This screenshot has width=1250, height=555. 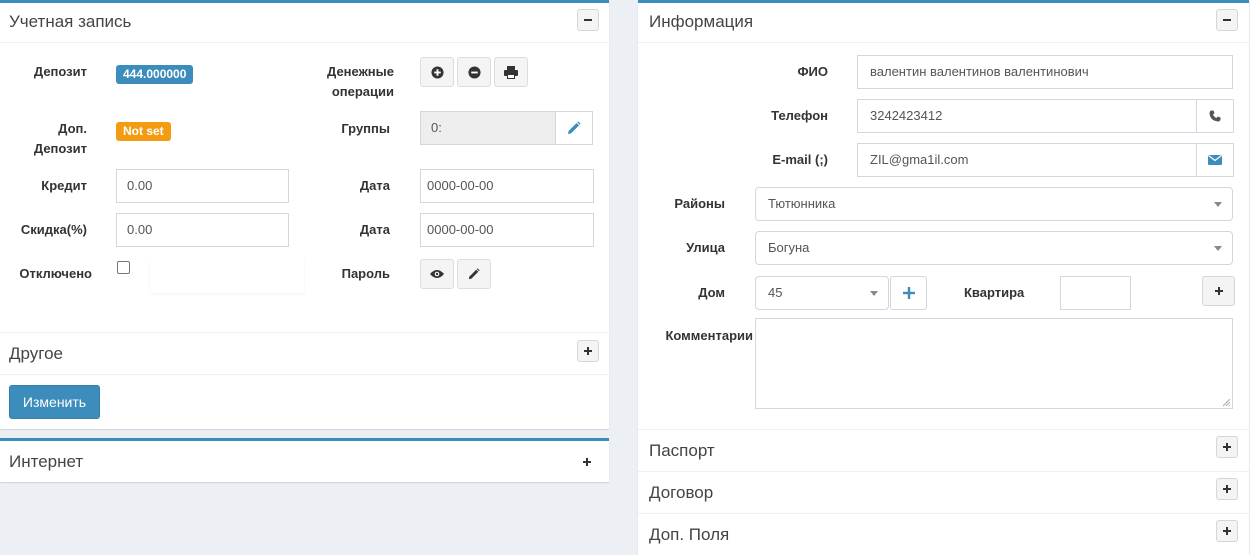 What do you see at coordinates (802, 203) in the screenshot?
I see `district-select-value: Тютюнника` at bounding box center [802, 203].